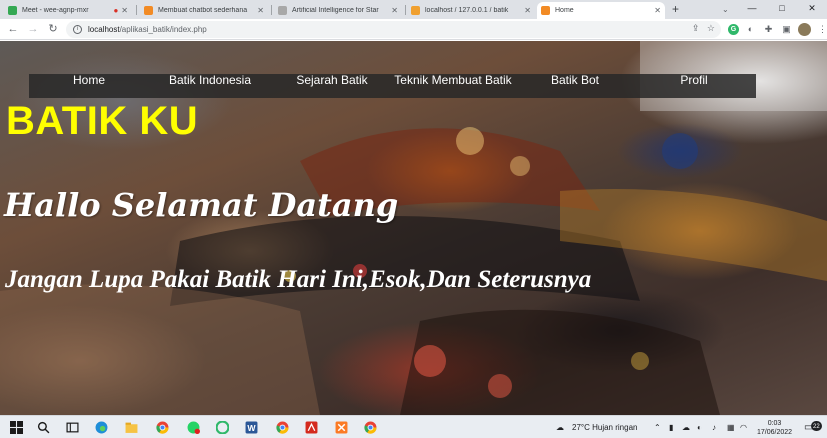 The height and width of the screenshot is (438, 827). What do you see at coordinates (222, 427) in the screenshot?
I see `chrome-canary-icon` at bounding box center [222, 427].